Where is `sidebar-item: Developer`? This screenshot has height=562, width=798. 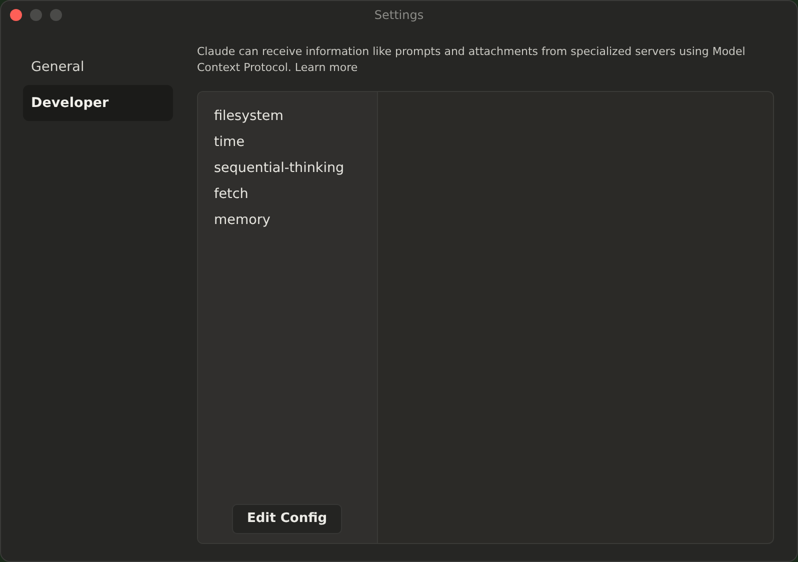
sidebar-item: Developer is located at coordinates (98, 103).